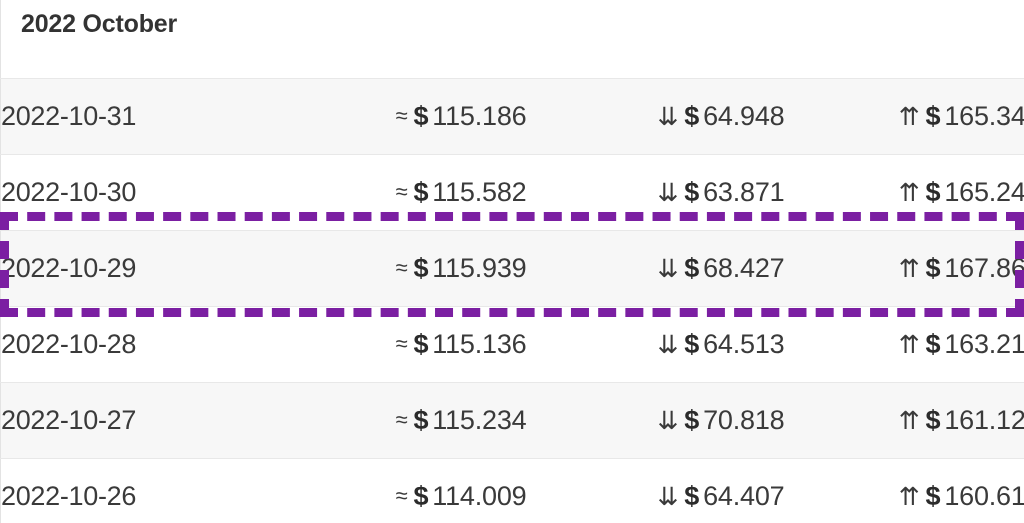 The image size is (1024, 523). I want to click on price-amount: 165.247, so click(984, 192).